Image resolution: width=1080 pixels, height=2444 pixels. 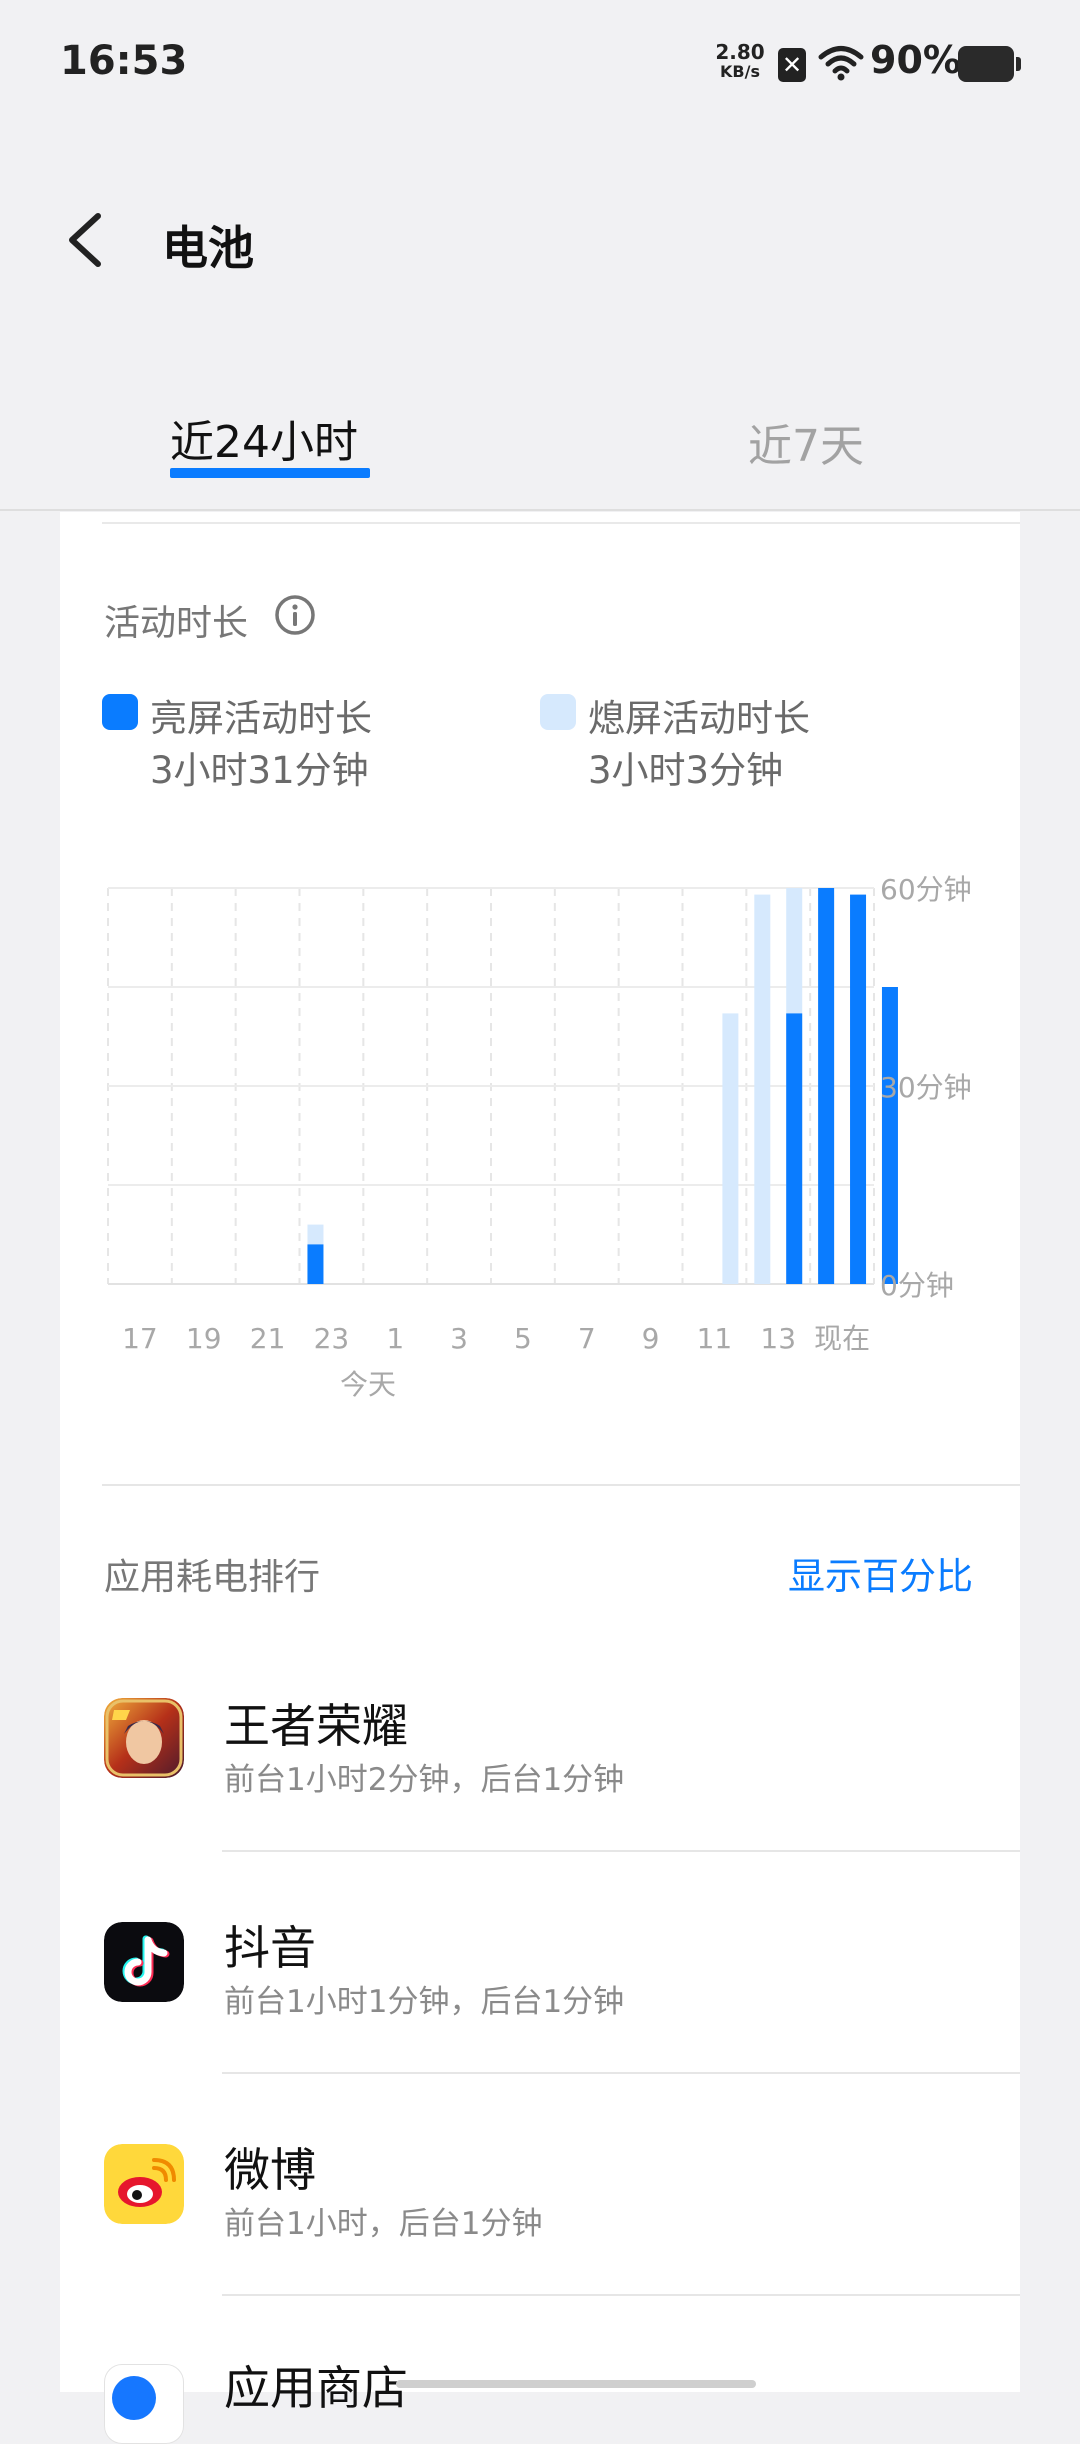 I want to click on app-store-icon, so click(x=144, y=2404).